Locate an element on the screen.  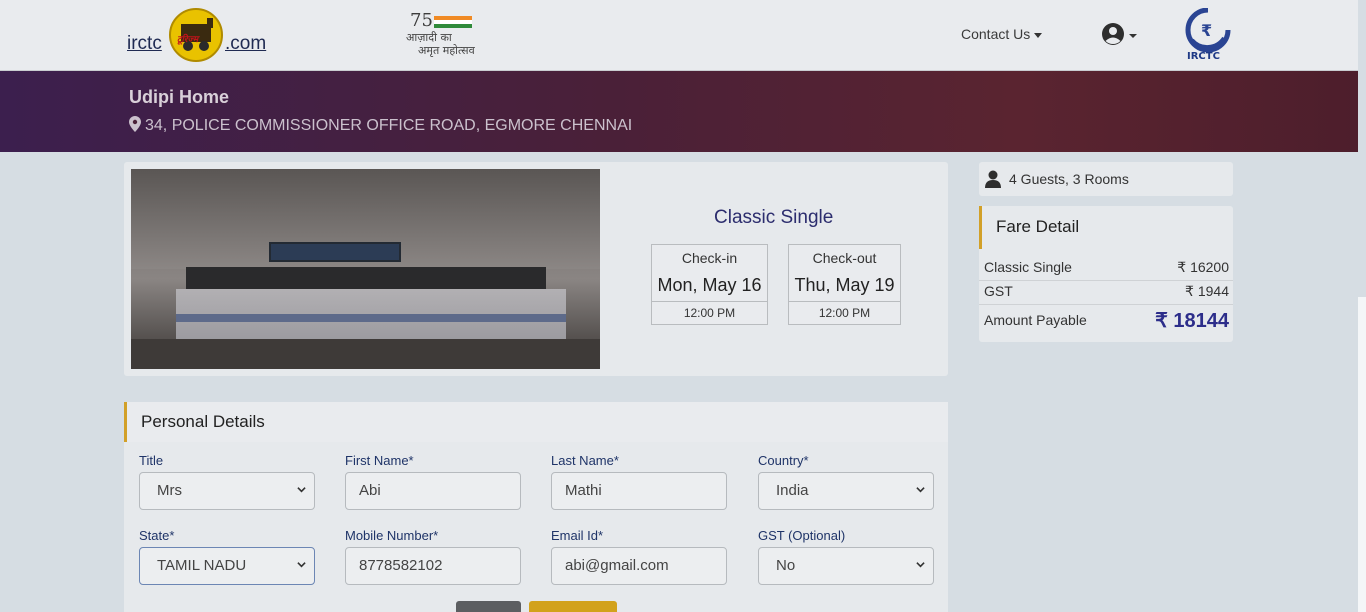
azadi-ka-amrit-mahotsav-logo: 75 आज़ादी का अमृत महोत्सव is located at coordinates (444, 35).